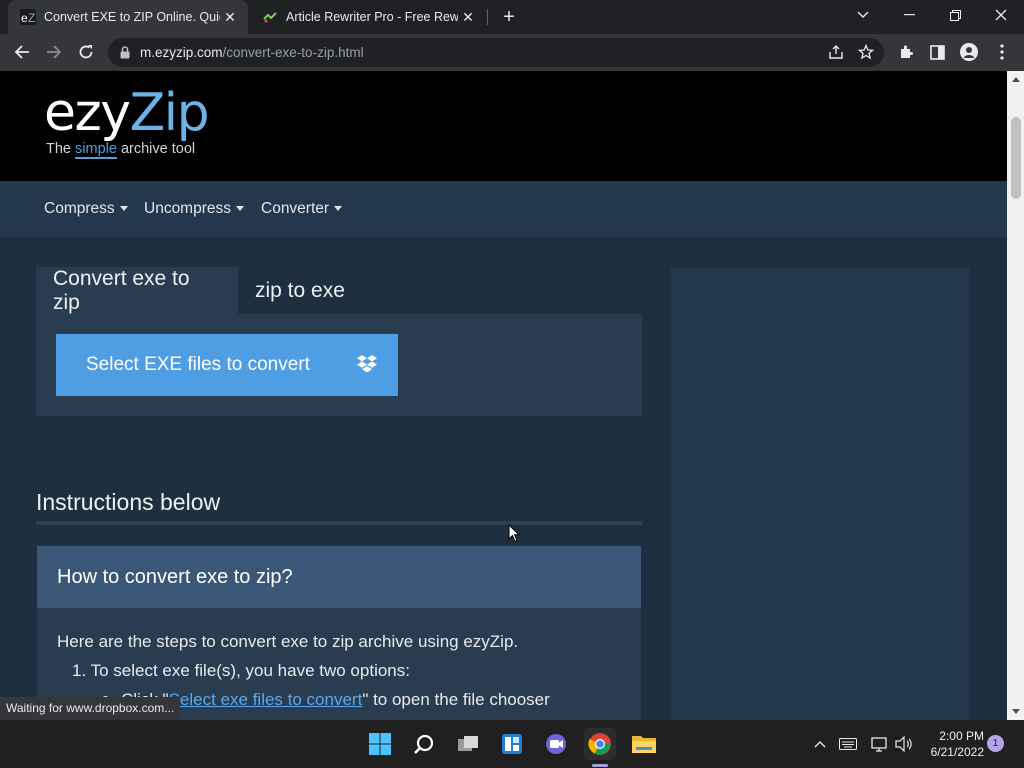  I want to click on page-scrollbar, so click(1015, 395).